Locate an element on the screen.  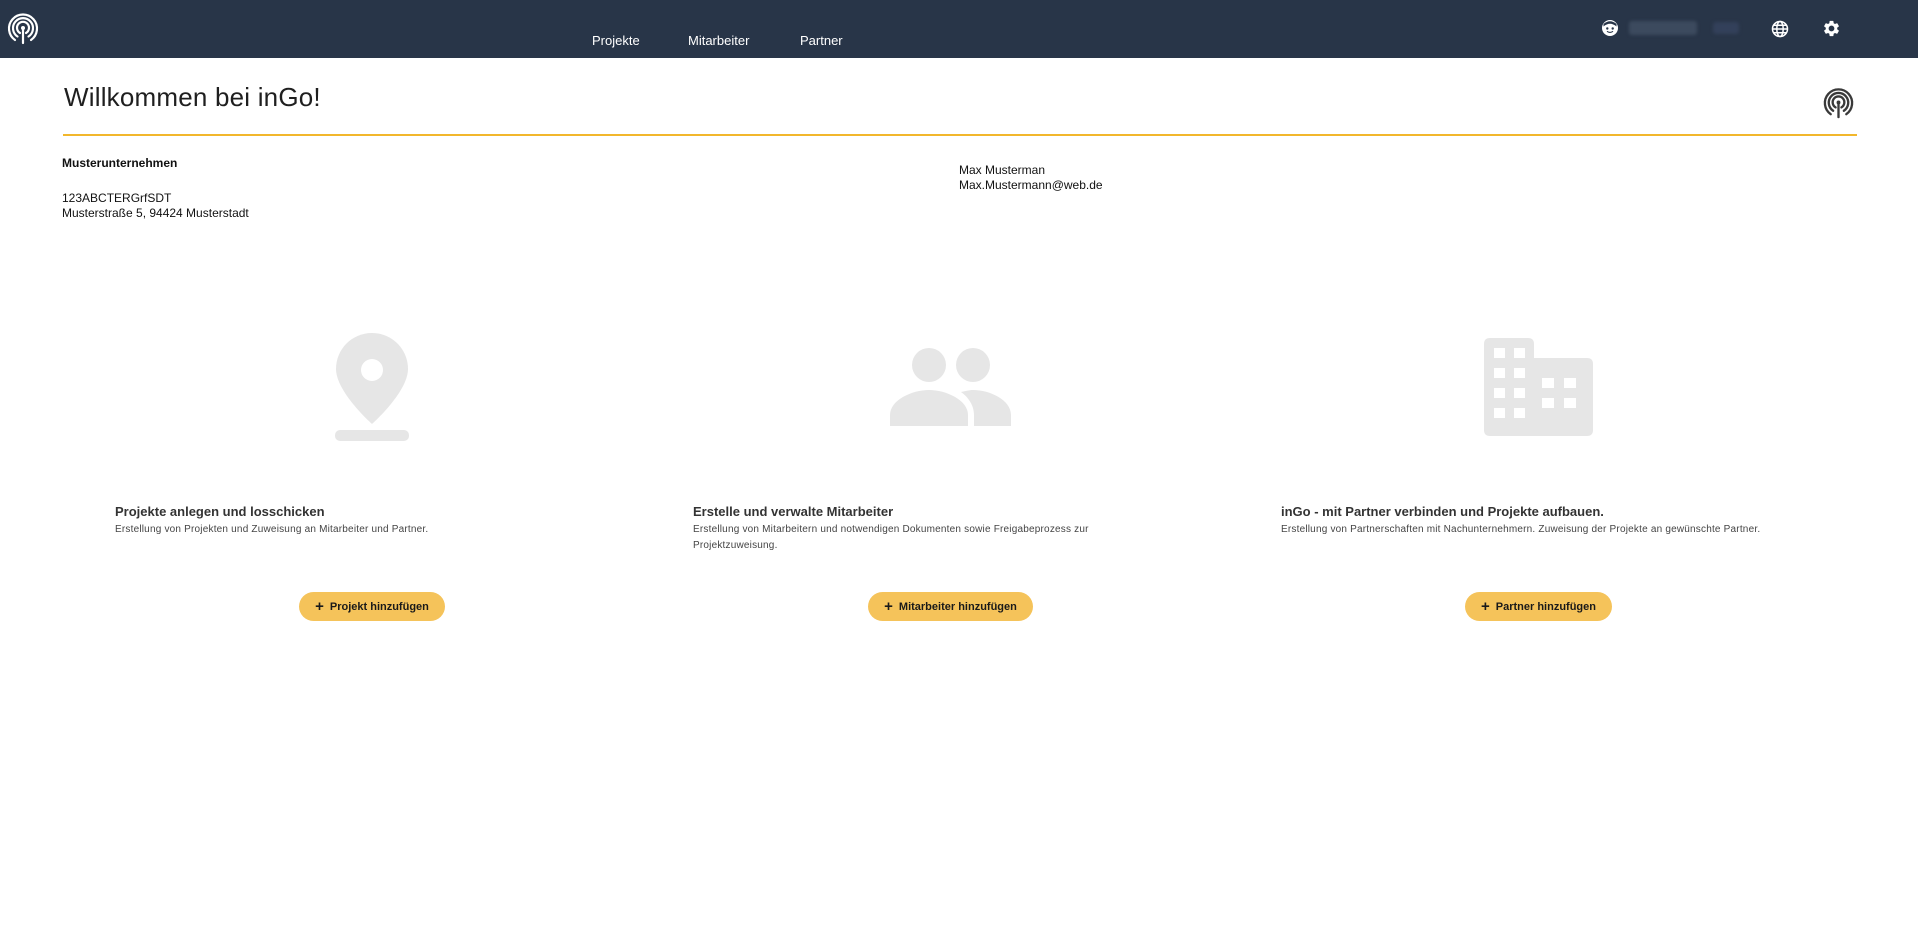
gear-icon is located at coordinates (1831, 28).